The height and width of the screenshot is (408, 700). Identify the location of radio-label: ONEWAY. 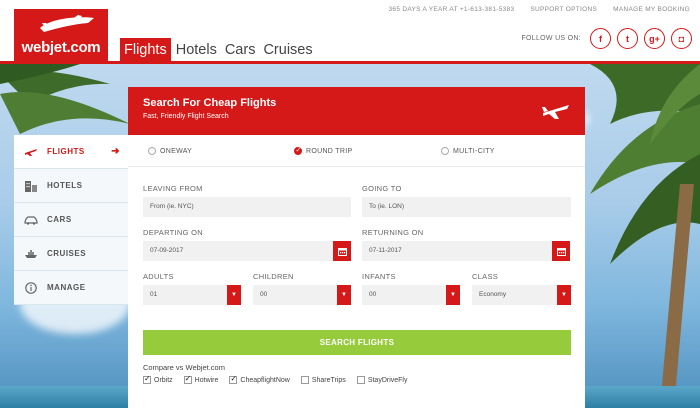
(176, 151).